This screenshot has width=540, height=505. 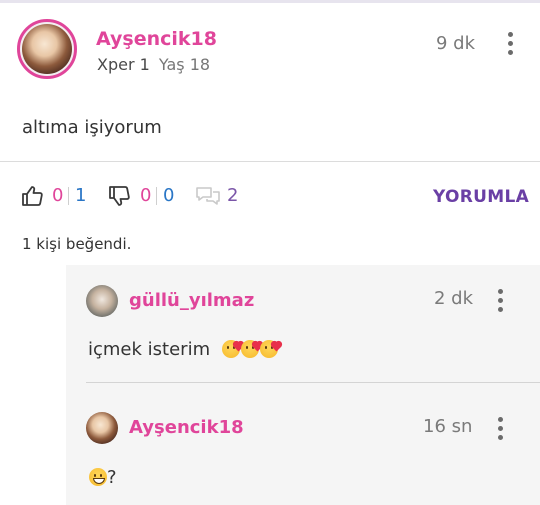 What do you see at coordinates (169, 195) in the screenshot?
I see `dislike-count-blue: 0` at bounding box center [169, 195].